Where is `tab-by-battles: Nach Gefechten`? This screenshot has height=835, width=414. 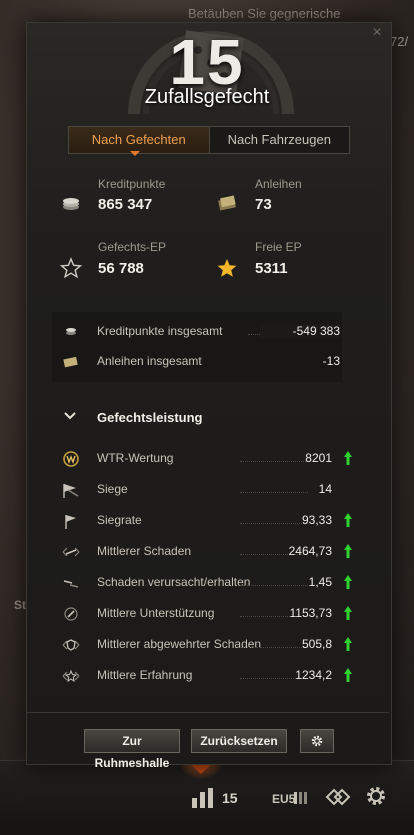 tab-by-battles: Nach Gefechten is located at coordinates (139, 140).